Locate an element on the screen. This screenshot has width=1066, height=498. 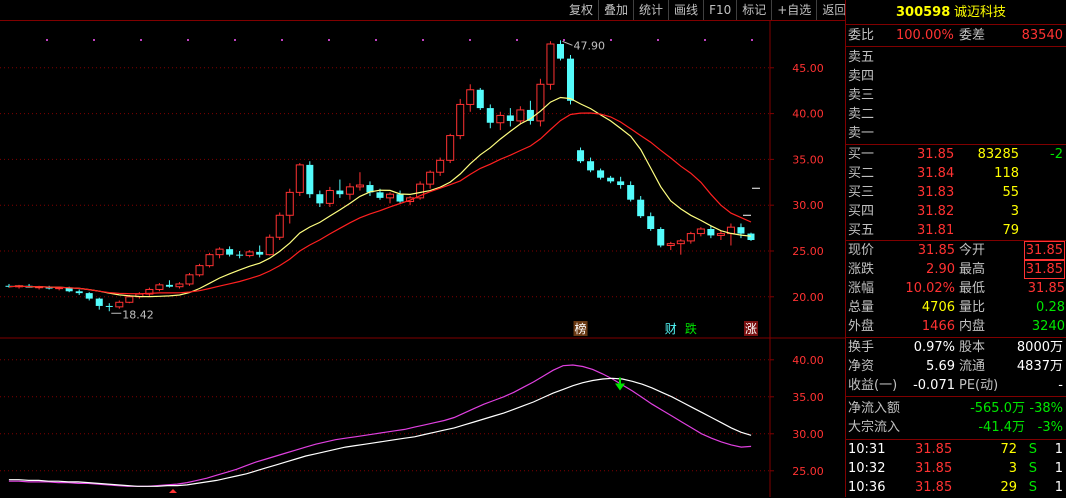
quote-label: 涨幅 is located at coordinates (861, 288).